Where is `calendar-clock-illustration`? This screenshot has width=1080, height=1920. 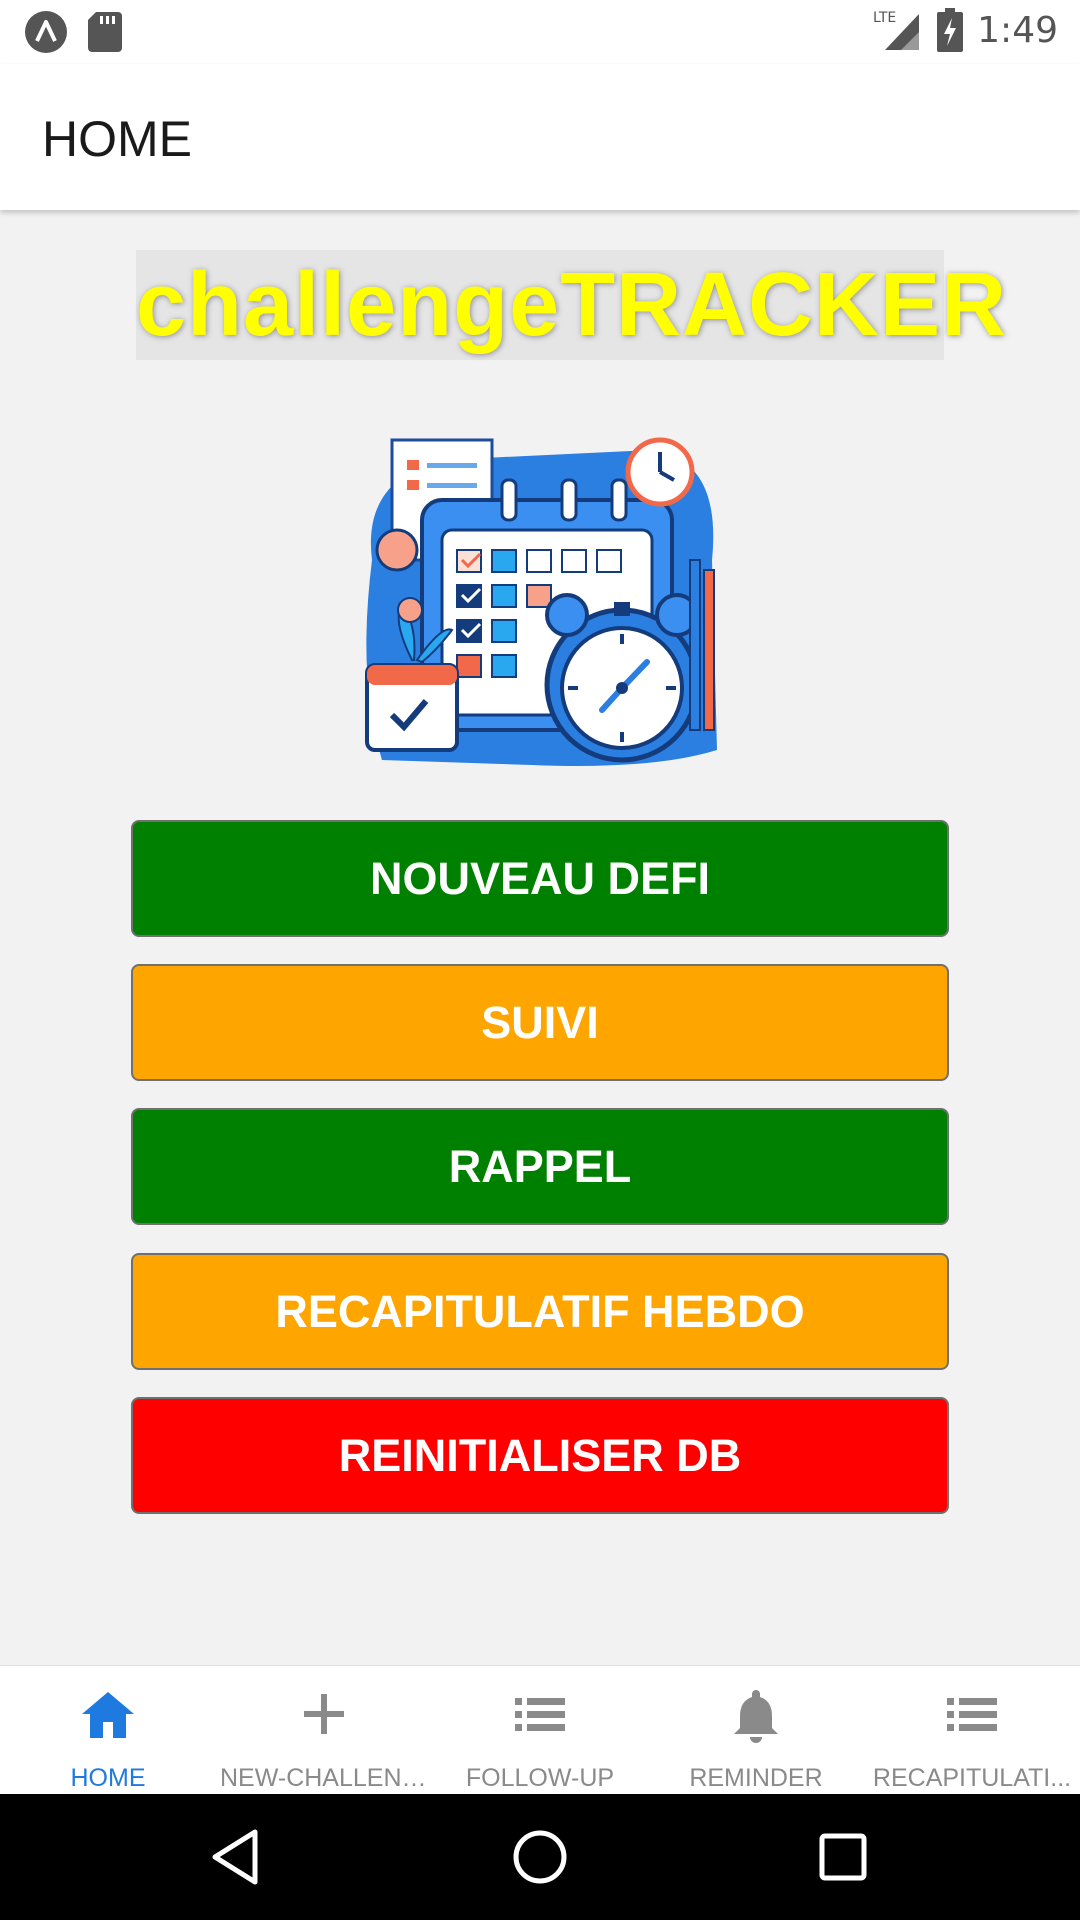 calendar-clock-illustration is located at coordinates (541, 601).